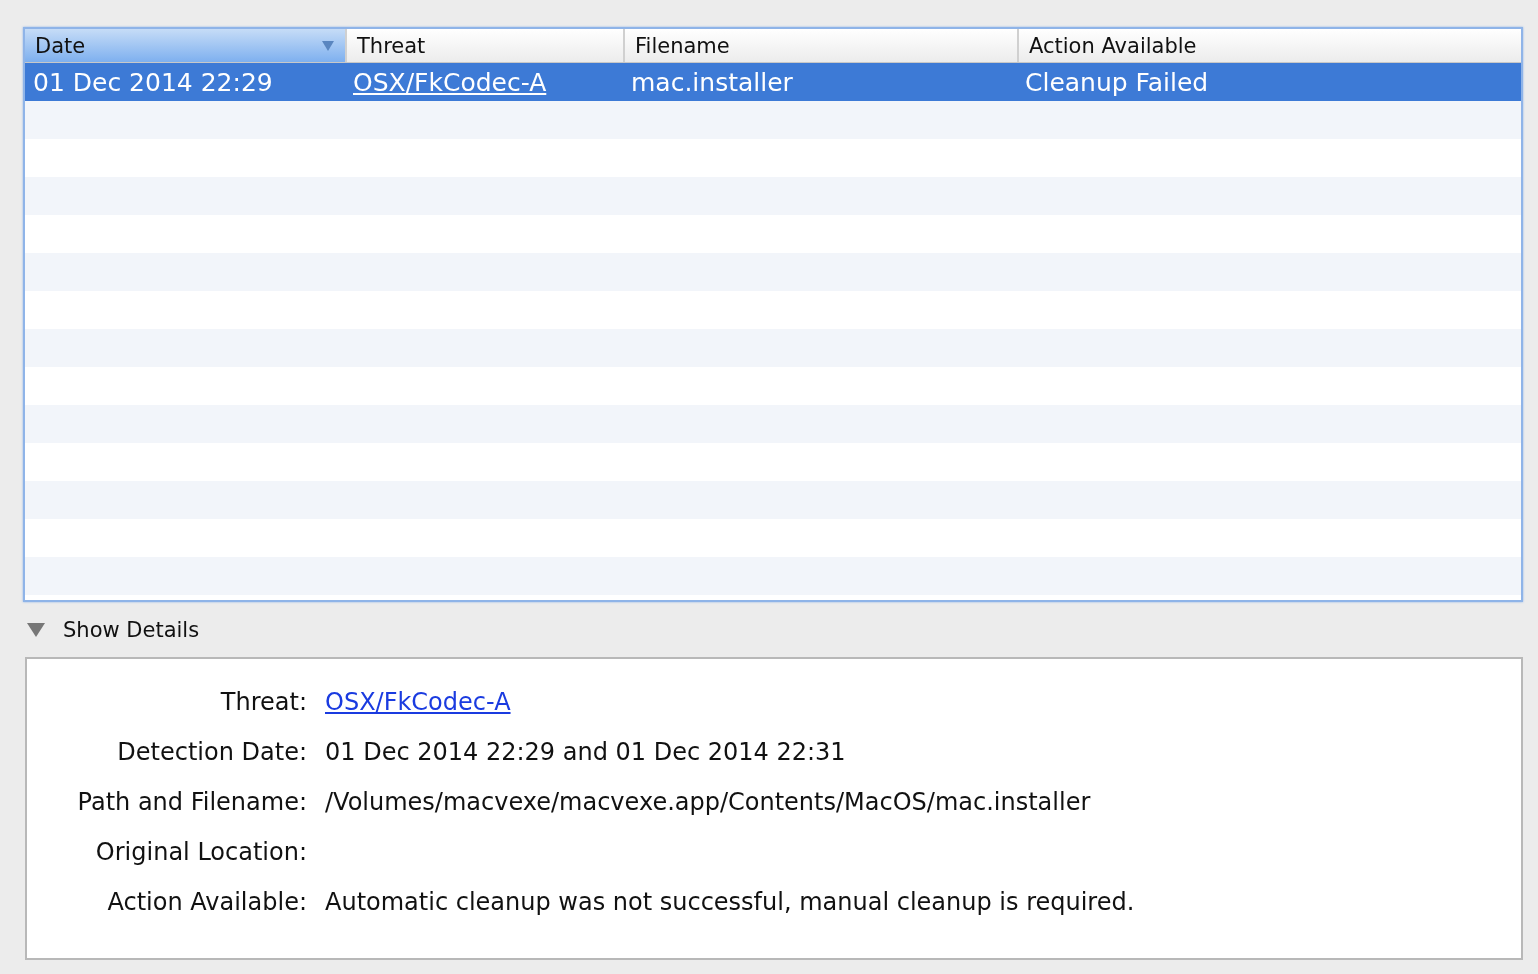 This screenshot has height=974, width=1538. What do you see at coordinates (1116, 82) in the screenshot?
I see `table-cell-text: Cleanup Failed` at bounding box center [1116, 82].